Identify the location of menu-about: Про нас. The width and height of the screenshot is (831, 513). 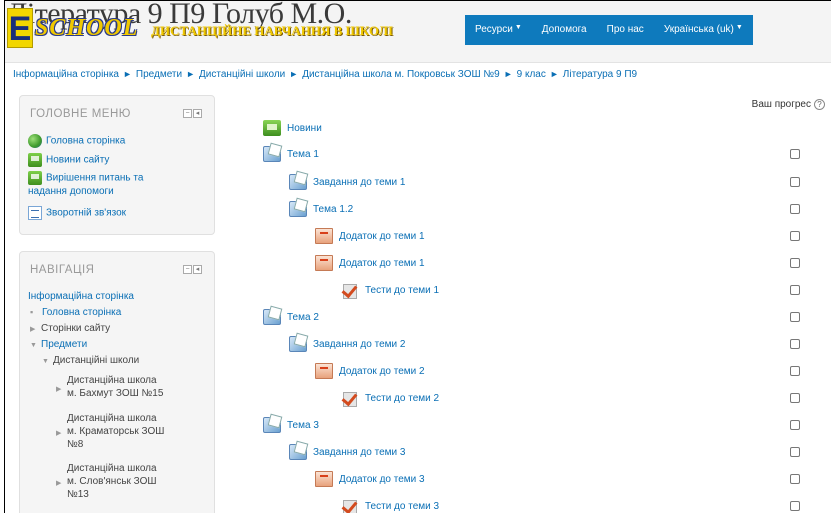
(625, 30).